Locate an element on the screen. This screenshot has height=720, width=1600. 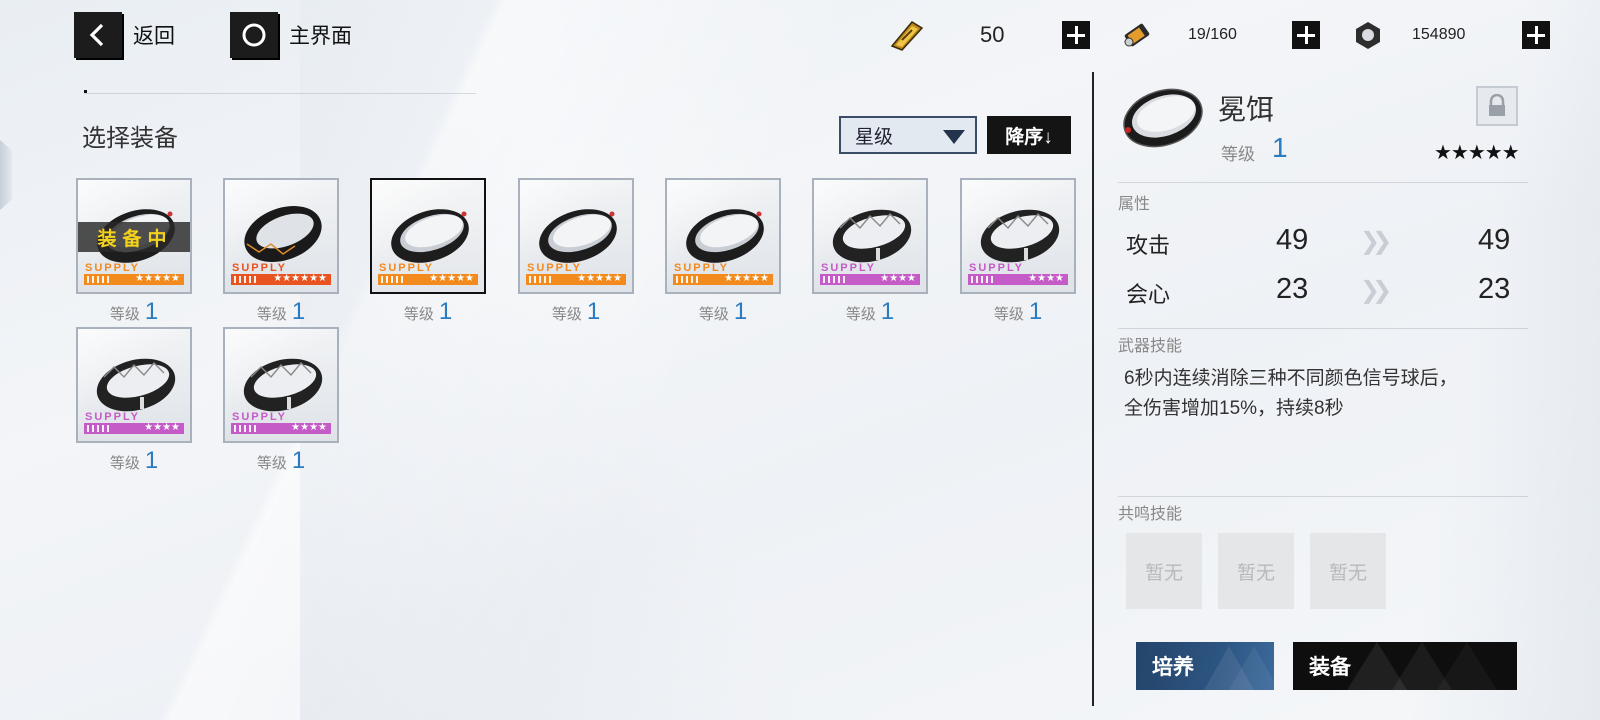
equipment-name: 冕饵 is located at coordinates (1246, 109).